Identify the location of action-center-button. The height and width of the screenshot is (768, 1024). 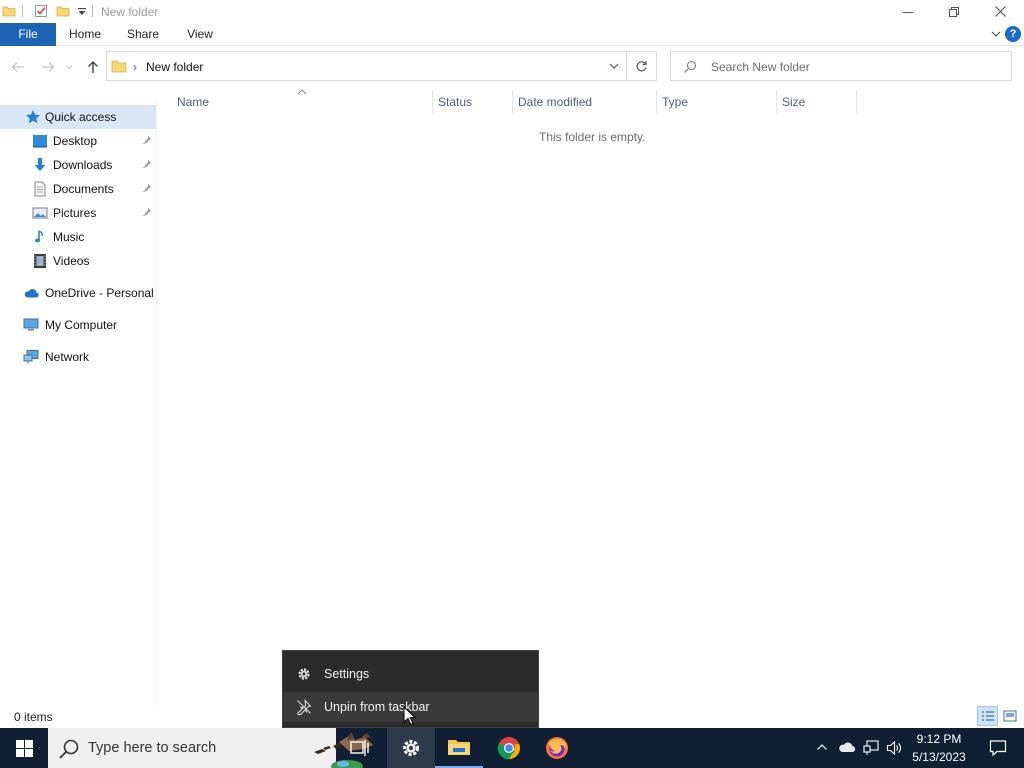
(998, 748).